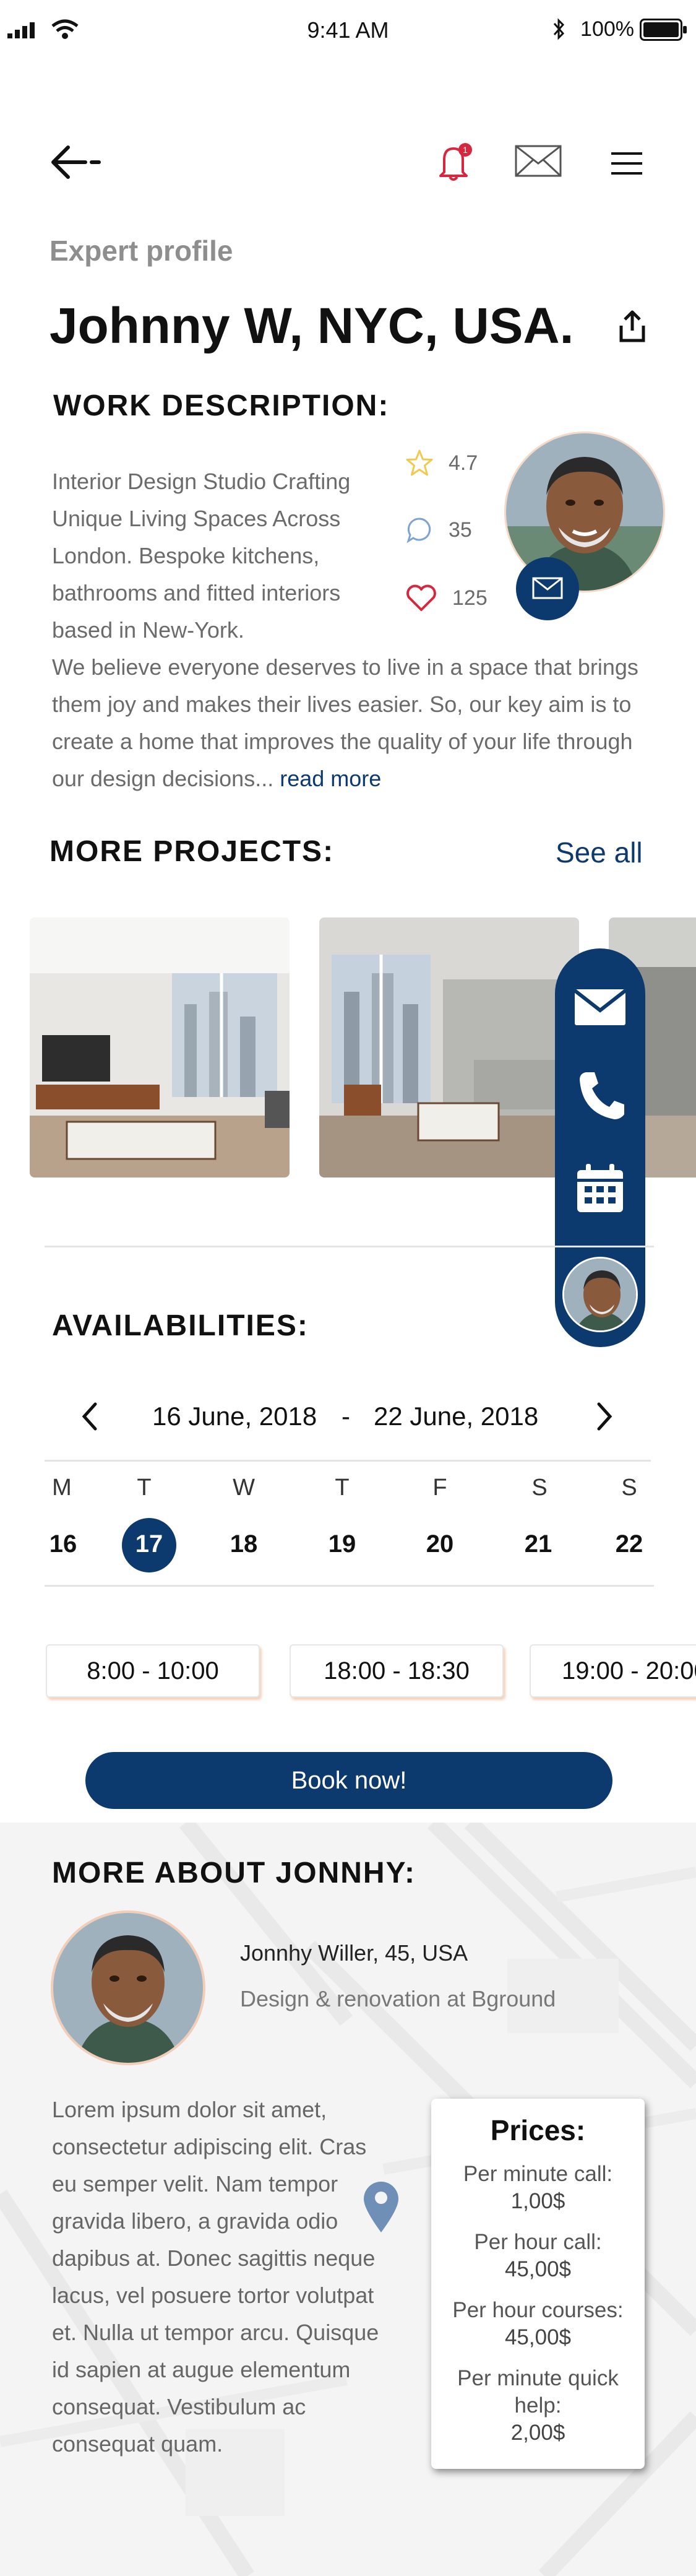  I want to click on work-description-heading: WORK DESCRIPTION:, so click(224, 408).